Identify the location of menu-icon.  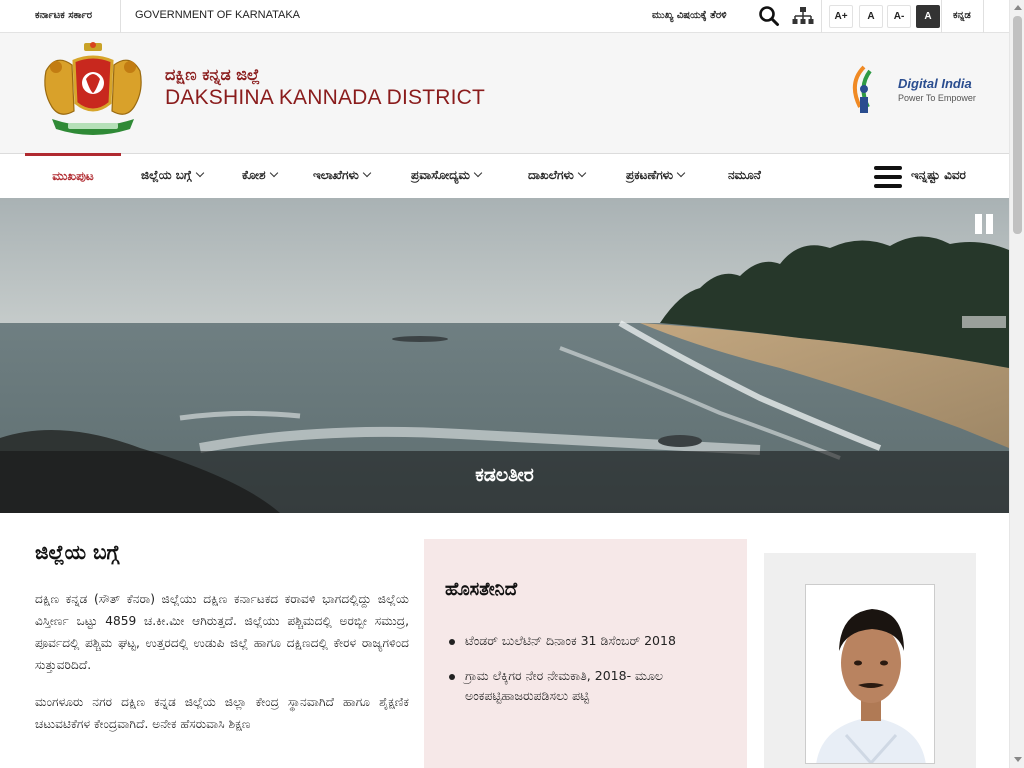
(888, 177).